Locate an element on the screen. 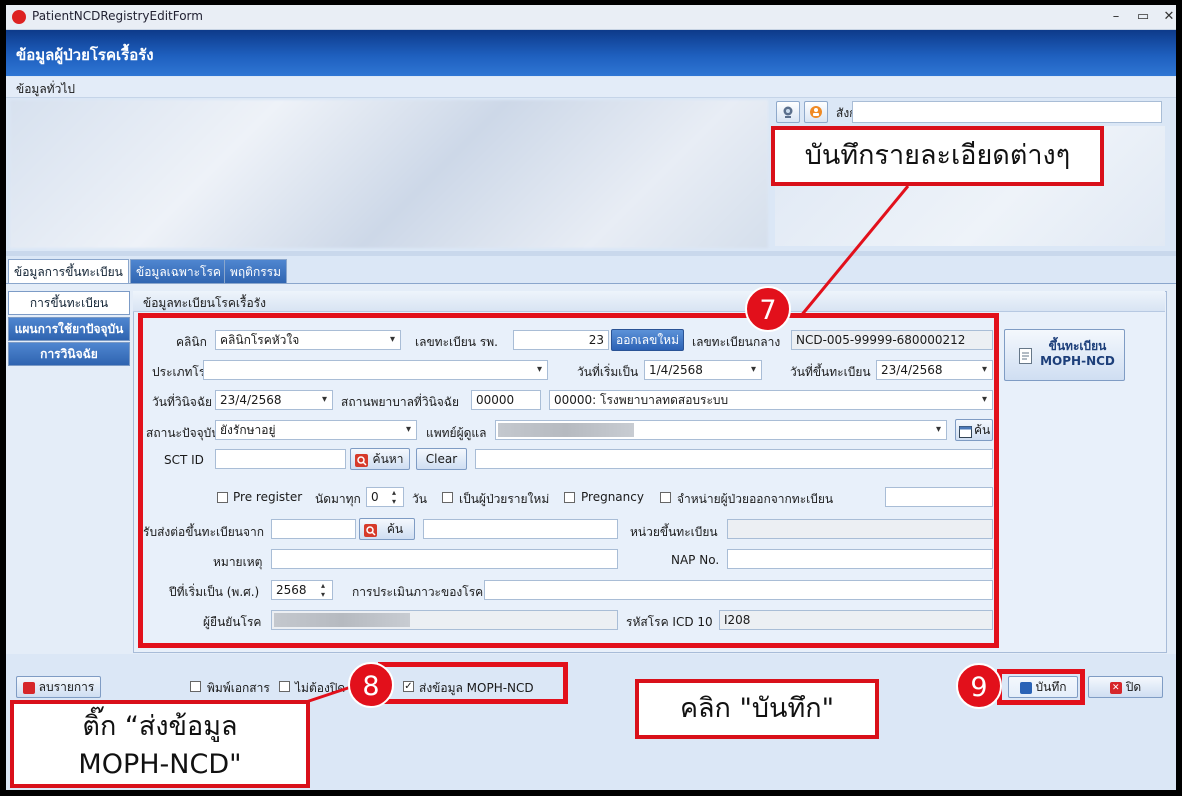  callout-9: คลิก "บันทึก" is located at coordinates (757, 709).